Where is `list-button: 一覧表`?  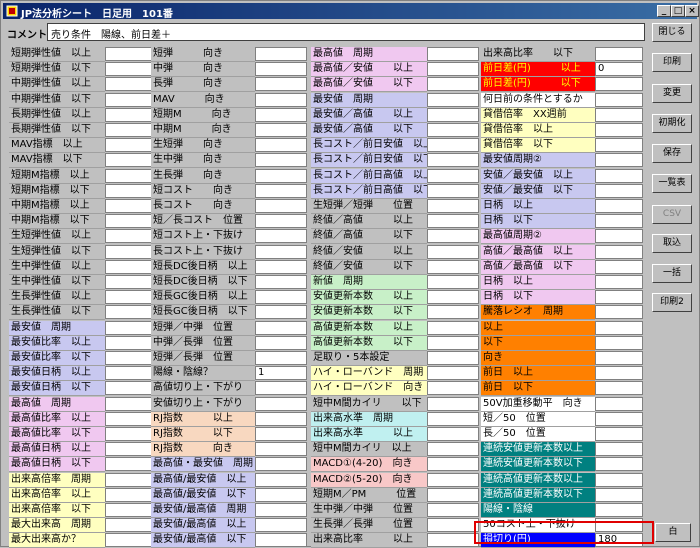 list-button: 一覧表 is located at coordinates (672, 183).